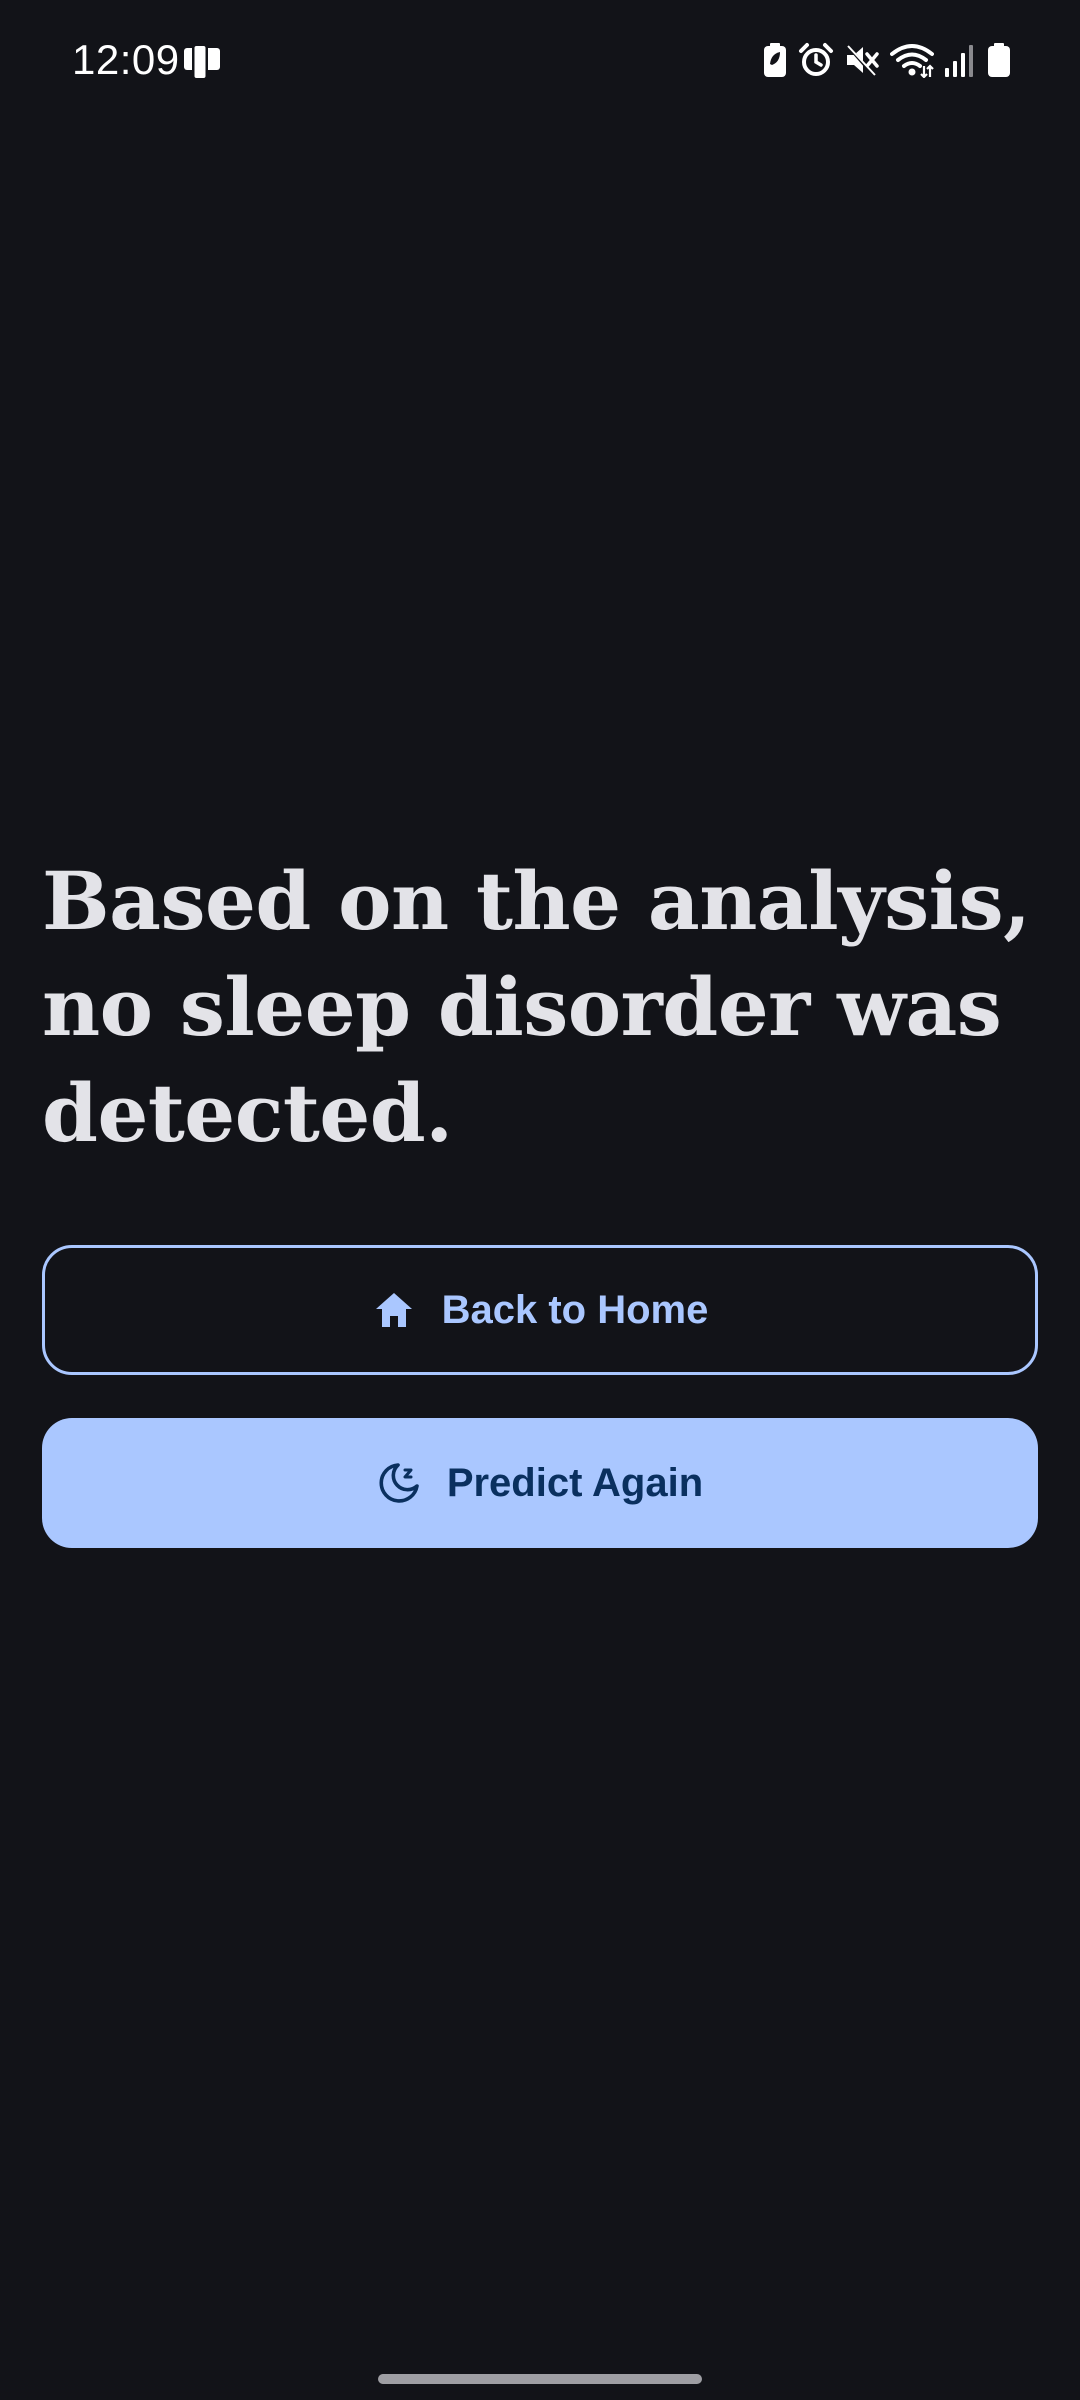  Describe the element at coordinates (399, 1483) in the screenshot. I see `sleep-moon-icon` at that location.